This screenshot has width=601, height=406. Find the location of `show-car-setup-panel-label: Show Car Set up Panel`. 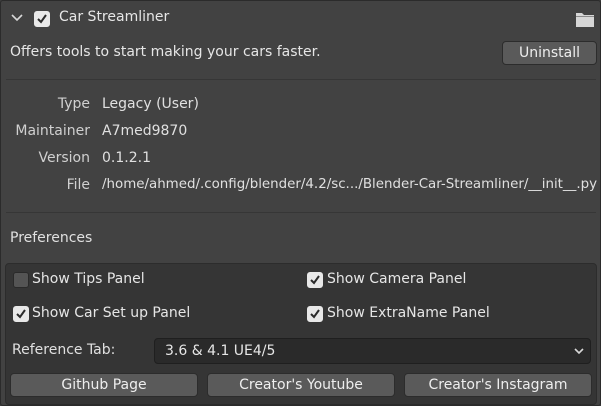

show-car-setup-panel-label: Show Car Set up Panel is located at coordinates (111, 313).